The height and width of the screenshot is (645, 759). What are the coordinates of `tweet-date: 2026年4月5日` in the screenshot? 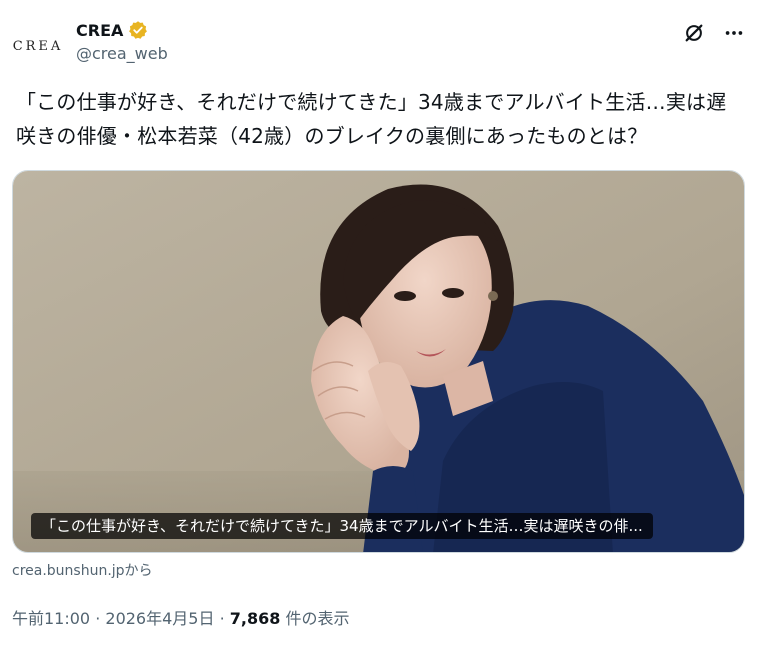 It's located at (159, 618).